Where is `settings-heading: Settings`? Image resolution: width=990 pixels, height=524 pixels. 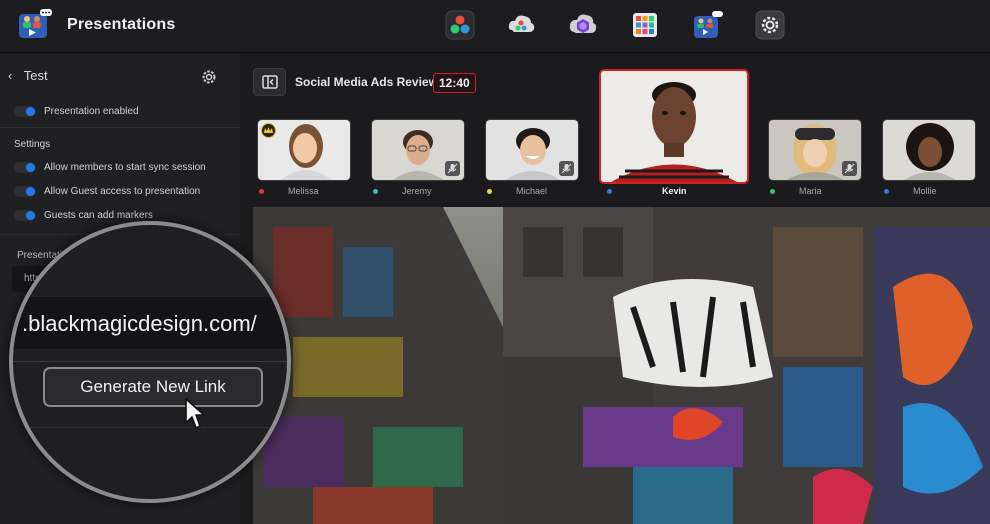
settings-heading: Settings is located at coordinates (32, 144).